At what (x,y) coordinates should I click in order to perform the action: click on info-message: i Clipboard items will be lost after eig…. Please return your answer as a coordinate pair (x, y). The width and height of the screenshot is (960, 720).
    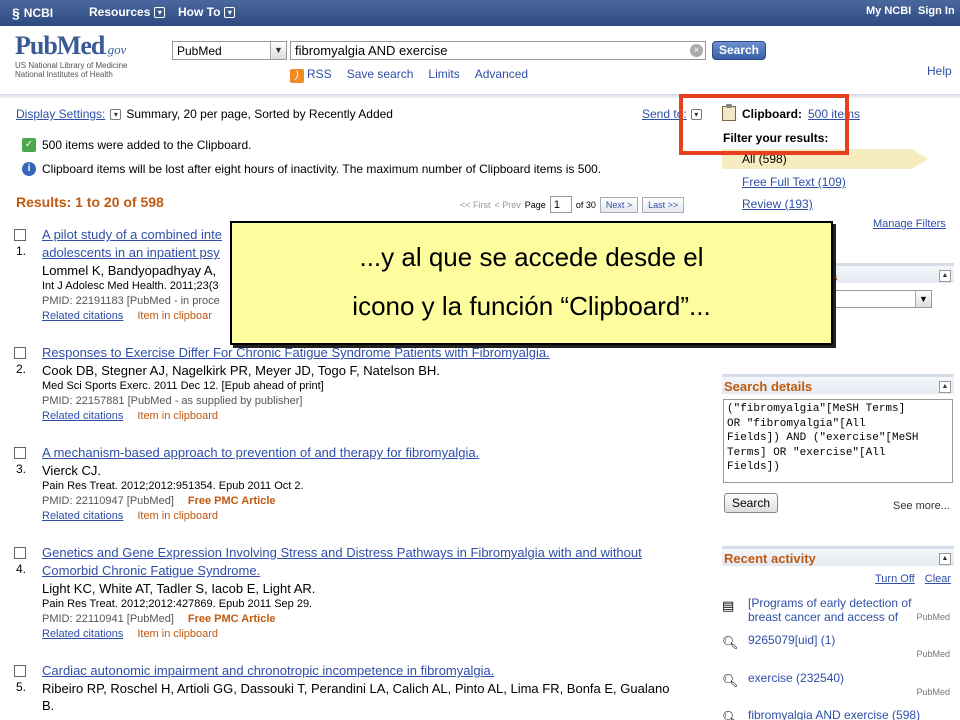
    Looking at the image, I should click on (311, 169).